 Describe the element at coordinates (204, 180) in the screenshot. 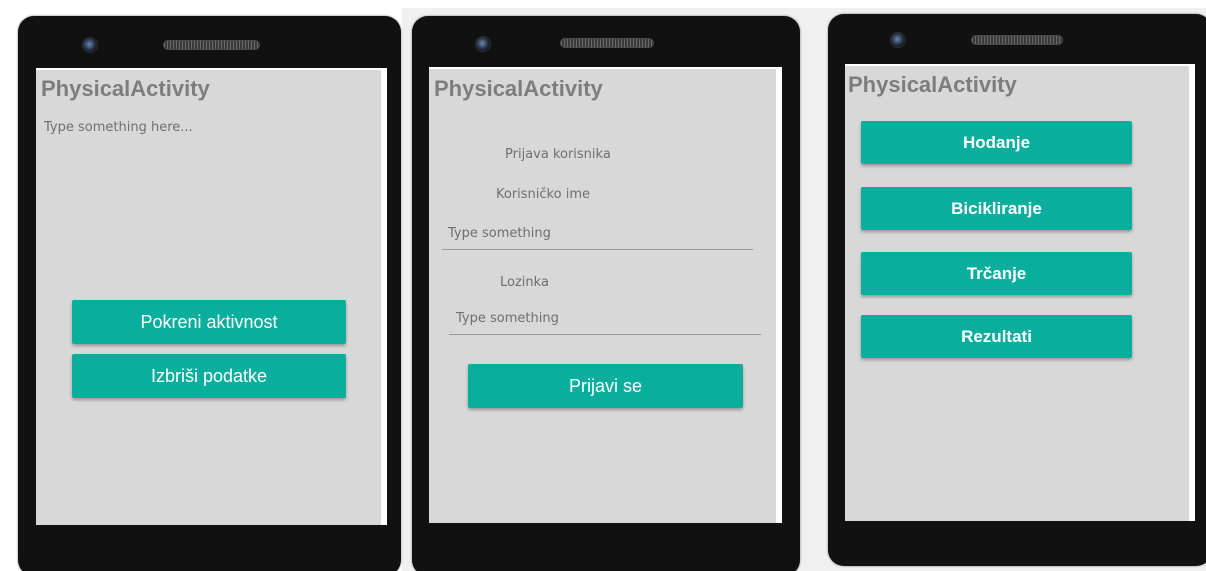

I see `notes-textarea` at that location.